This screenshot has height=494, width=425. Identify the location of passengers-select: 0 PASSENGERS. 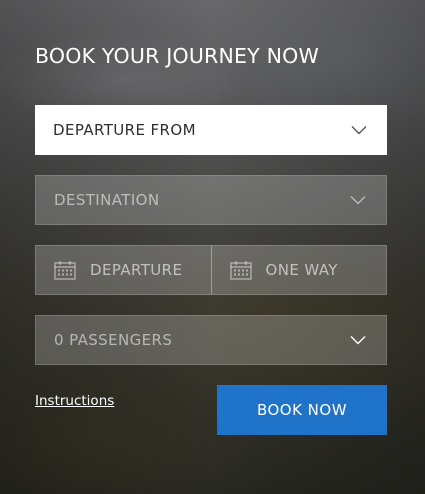
(211, 340).